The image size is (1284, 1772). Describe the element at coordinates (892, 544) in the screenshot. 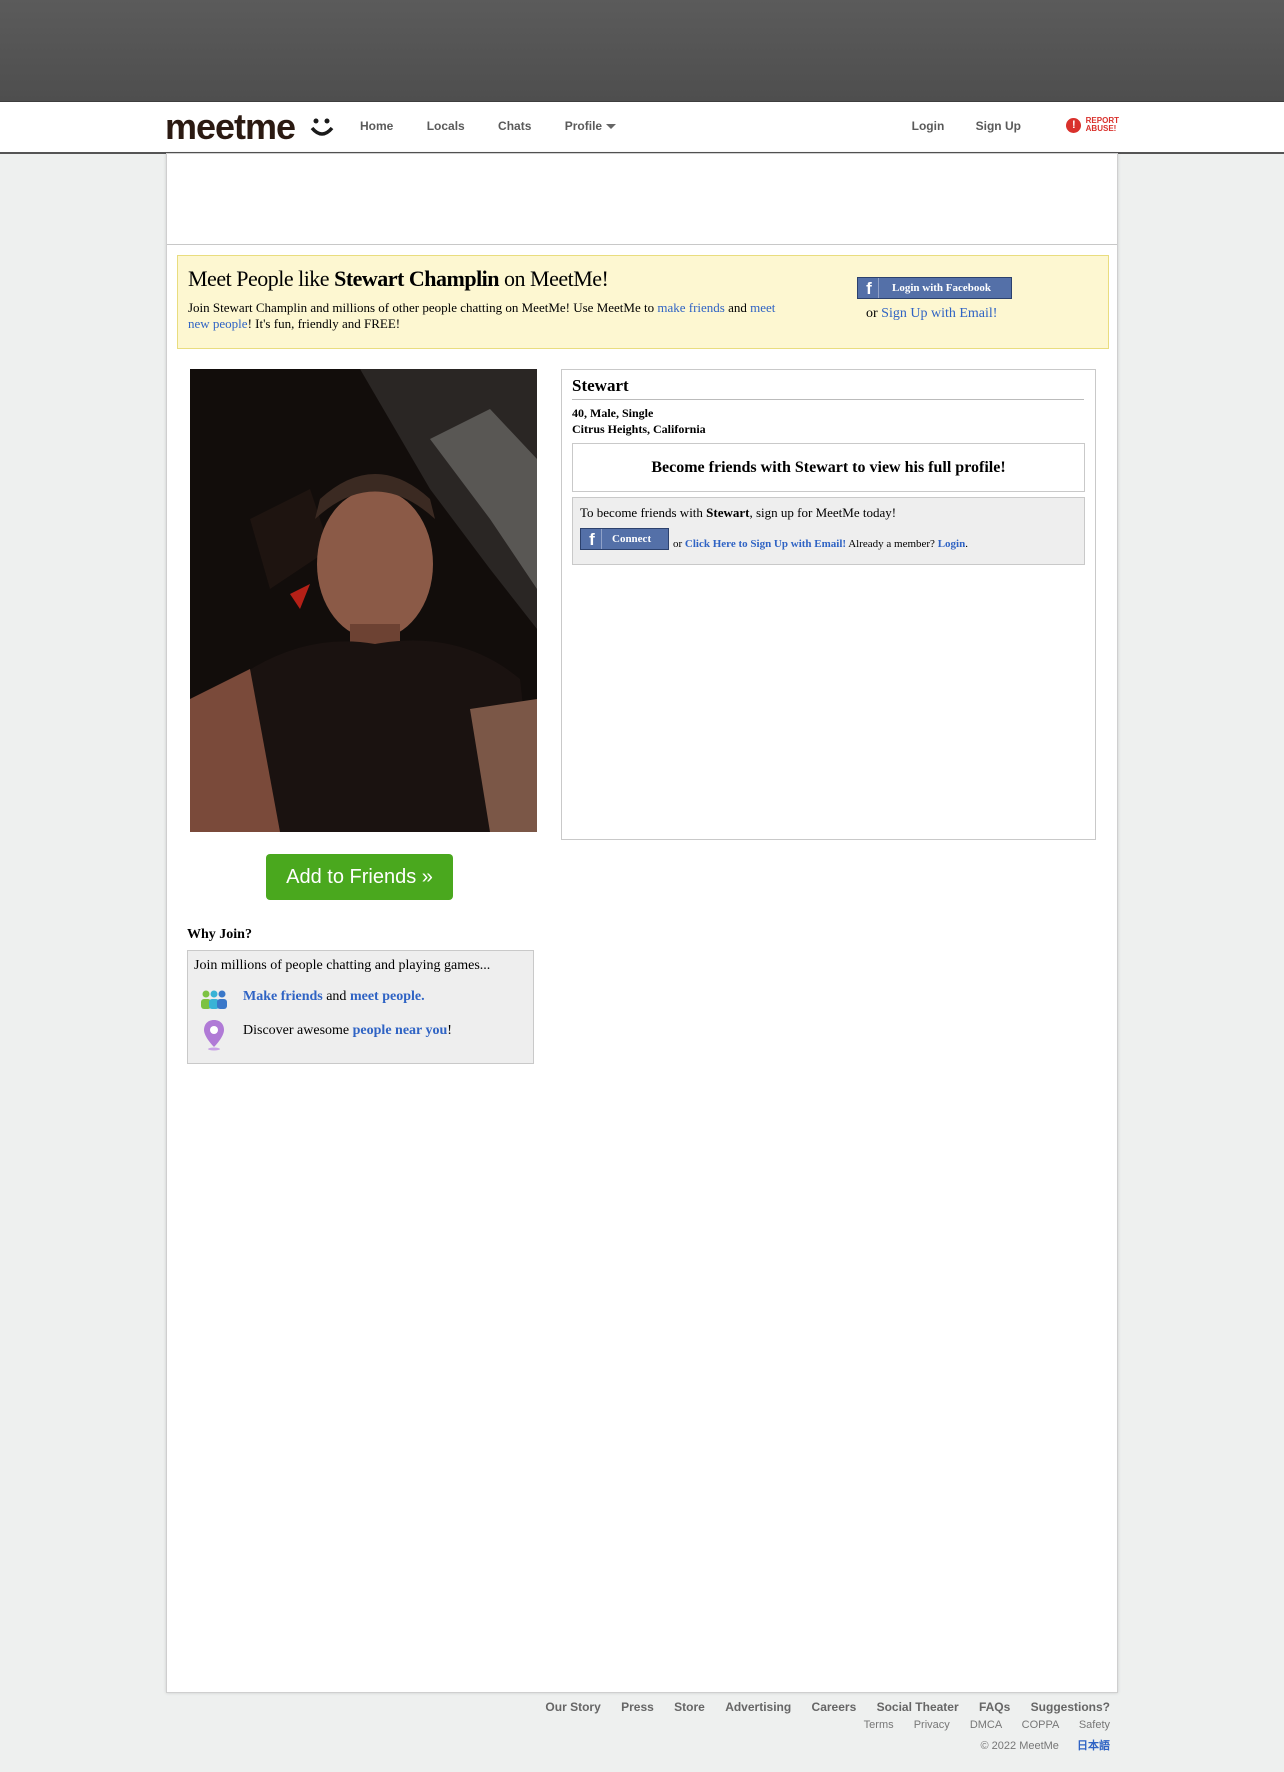

I see `already-member-text: Already a member?` at that location.